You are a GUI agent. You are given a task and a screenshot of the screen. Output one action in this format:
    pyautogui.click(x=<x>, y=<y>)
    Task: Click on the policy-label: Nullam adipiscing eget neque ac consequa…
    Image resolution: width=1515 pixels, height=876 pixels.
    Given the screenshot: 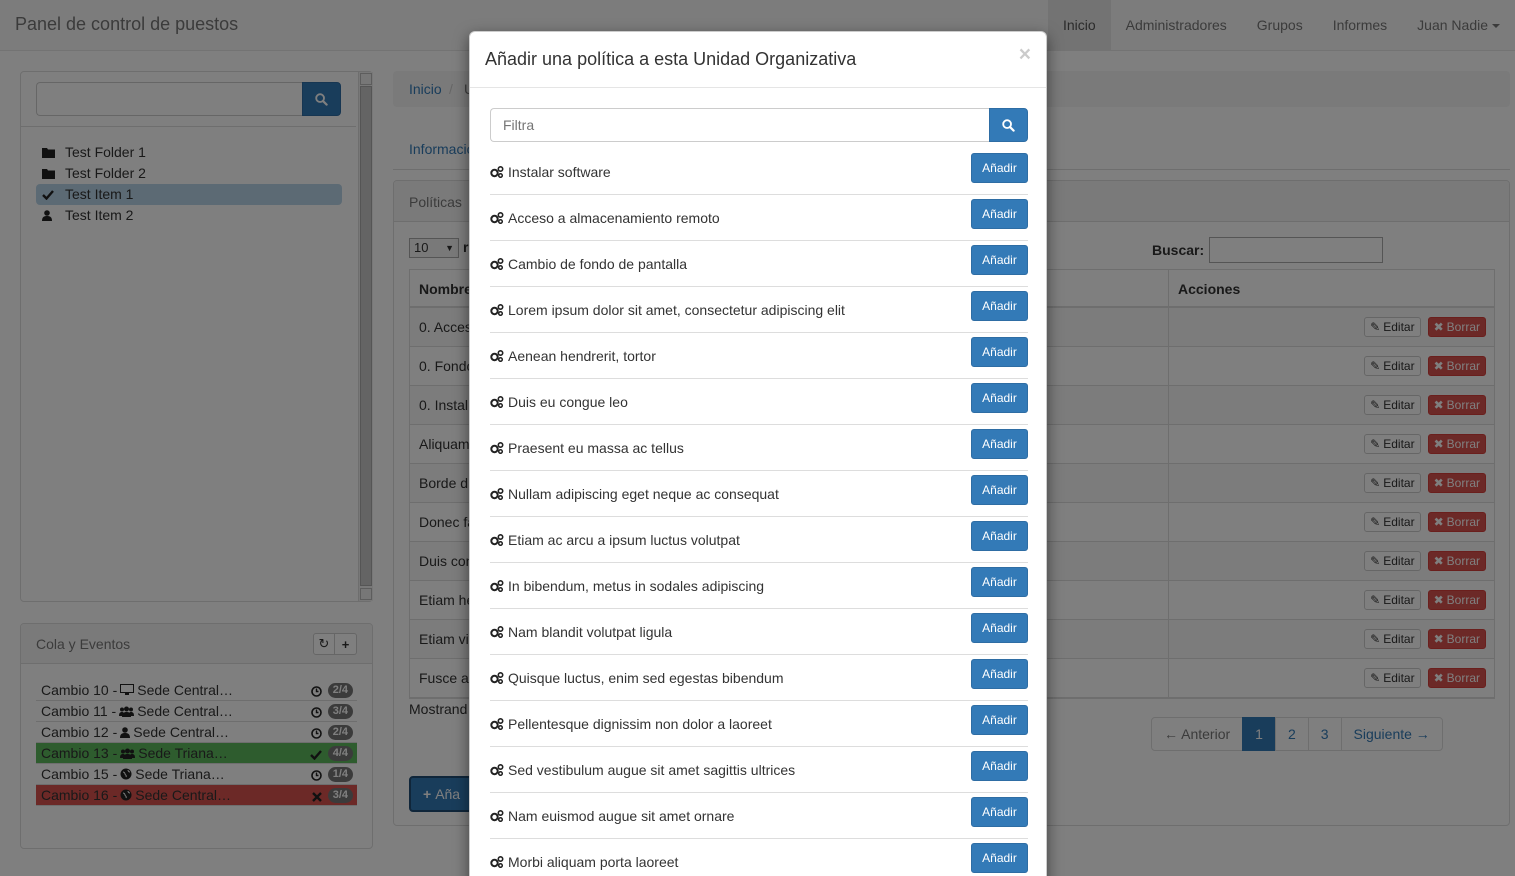 What is the action you would take?
    pyautogui.click(x=643, y=494)
    